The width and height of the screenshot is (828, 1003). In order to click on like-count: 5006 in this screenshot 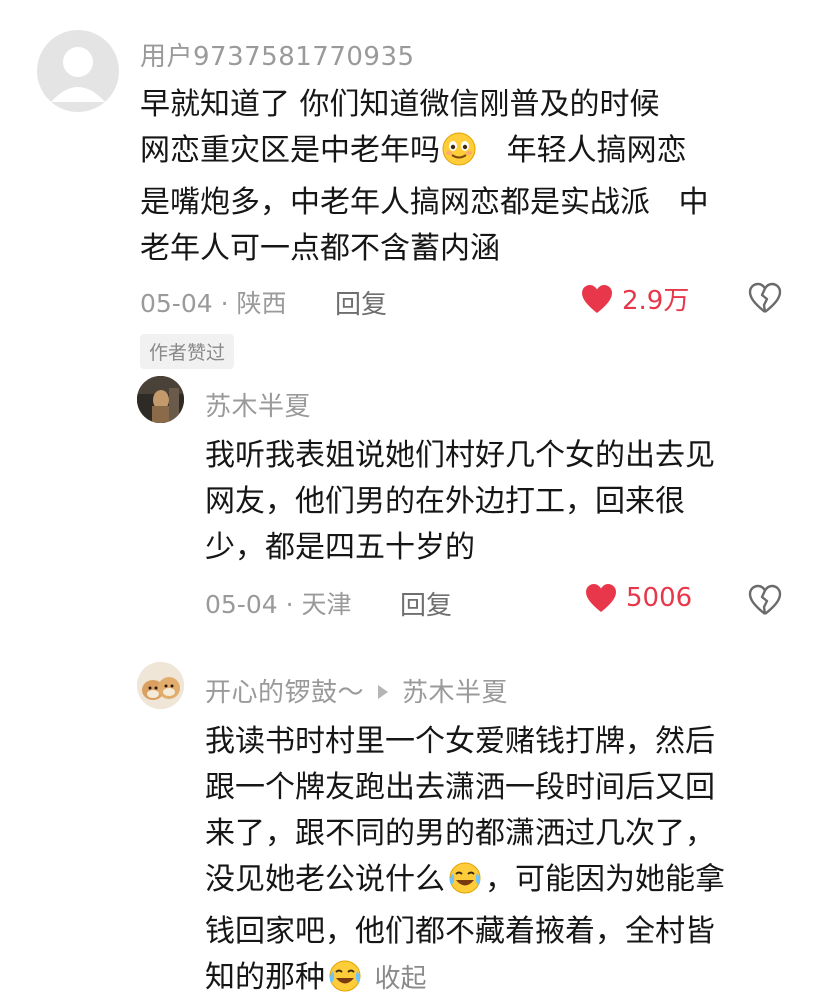, I will do `click(659, 598)`.